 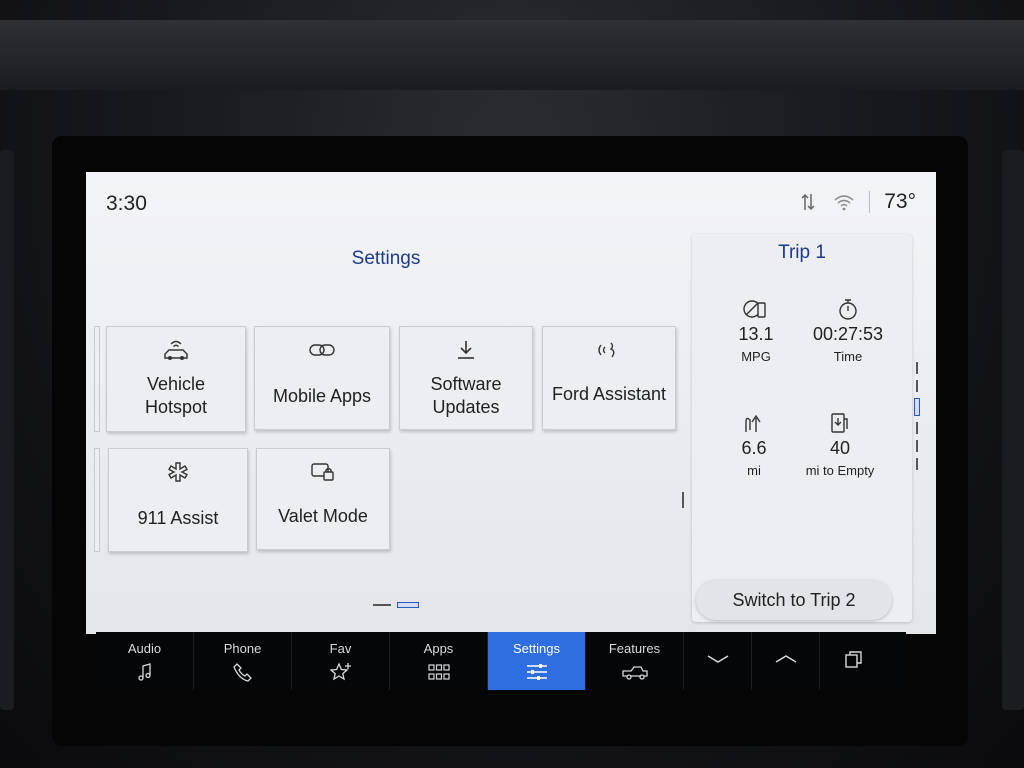 What do you see at coordinates (323, 472) in the screenshot?
I see `valet-lock-icon` at bounding box center [323, 472].